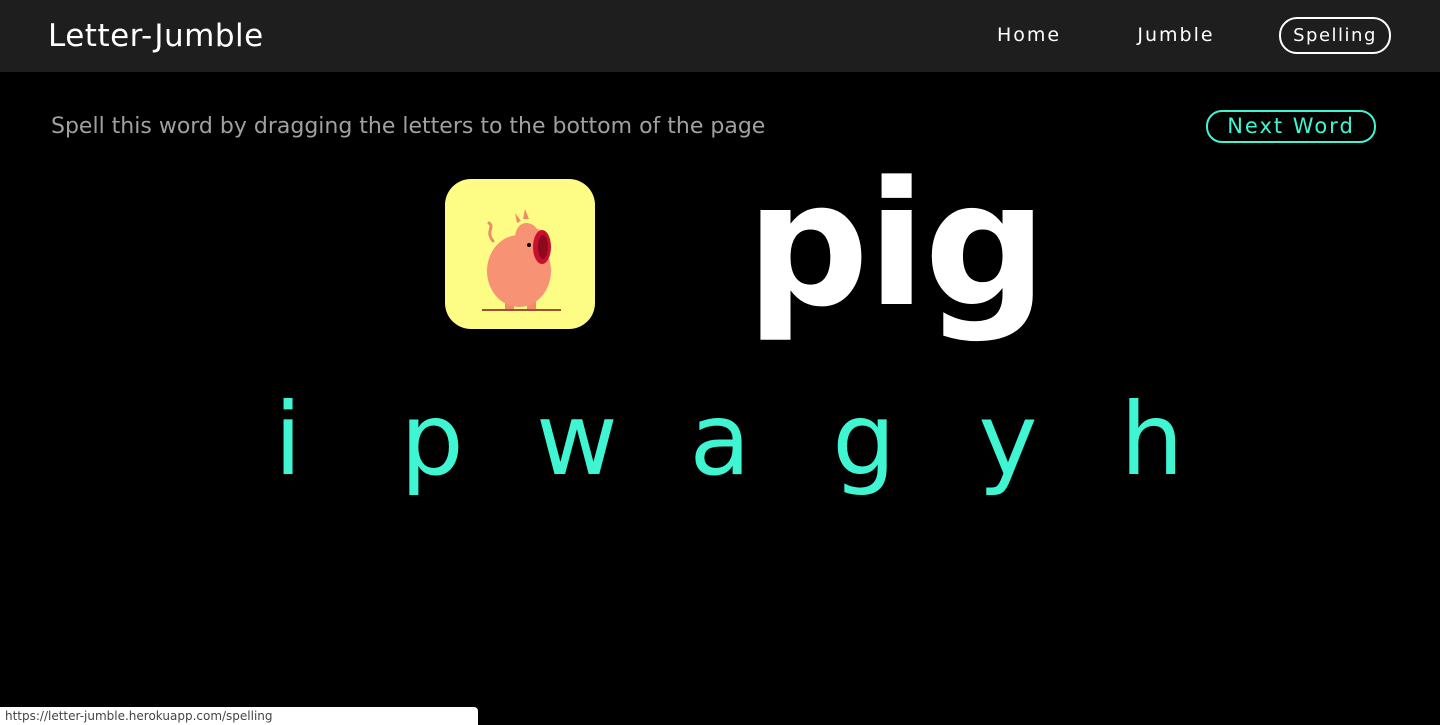  I want to click on nav-link-spelling: Spelling, so click(1335, 35).